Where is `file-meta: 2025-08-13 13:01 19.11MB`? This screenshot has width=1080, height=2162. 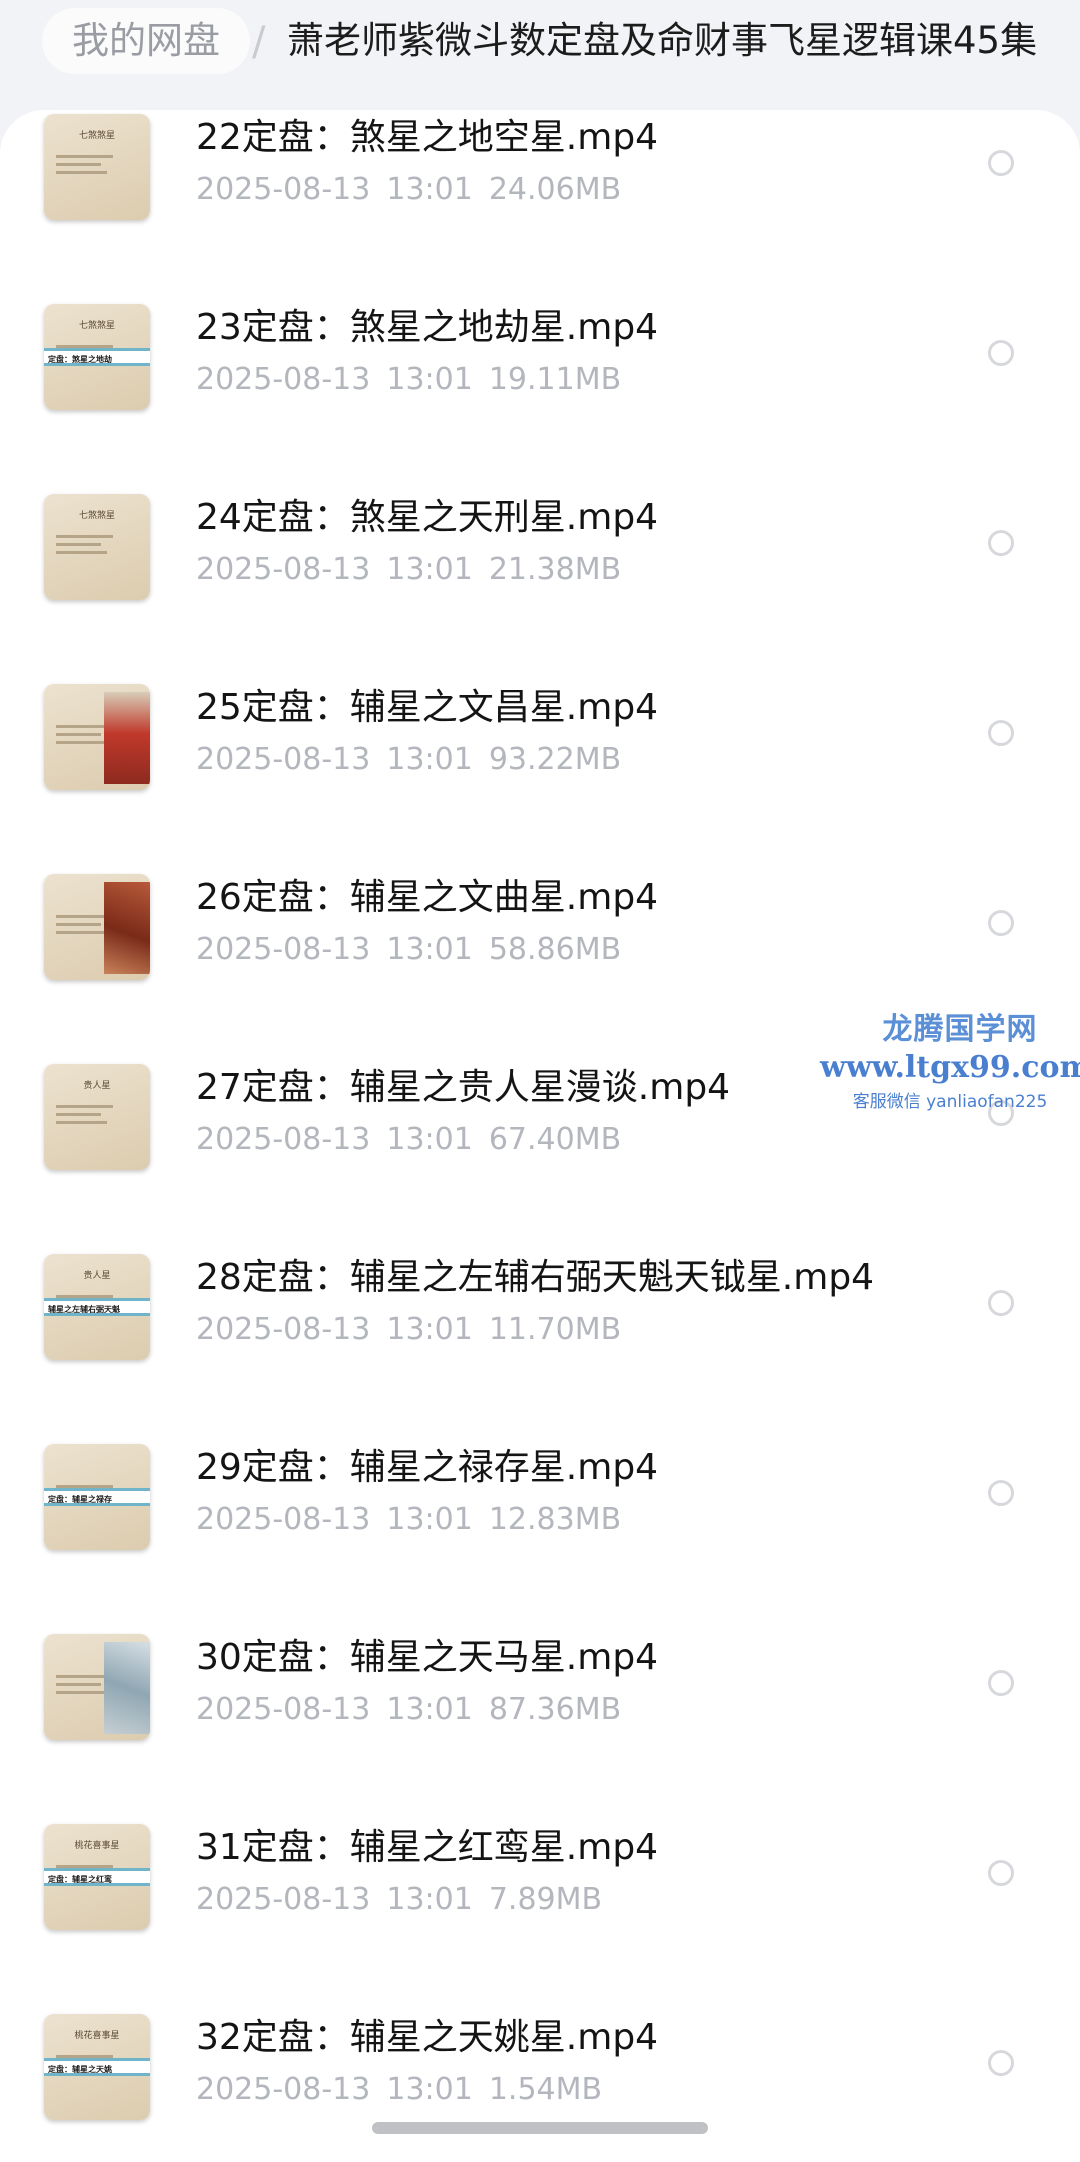
file-meta: 2025-08-13 13:01 19.11MB is located at coordinates (408, 380).